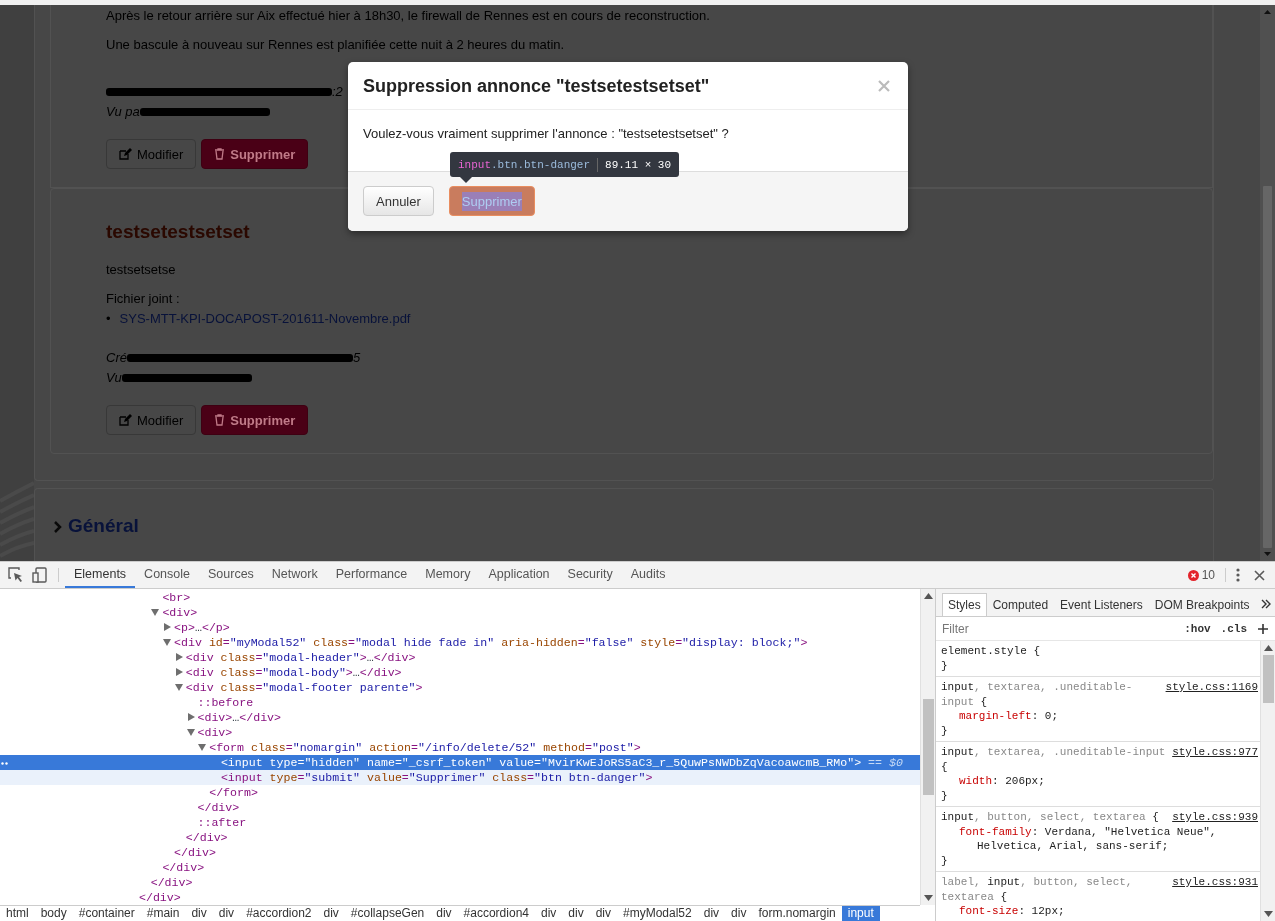  Describe the element at coordinates (279, 913) in the screenshot. I see `breadcrumb-item: #accordion2` at that location.